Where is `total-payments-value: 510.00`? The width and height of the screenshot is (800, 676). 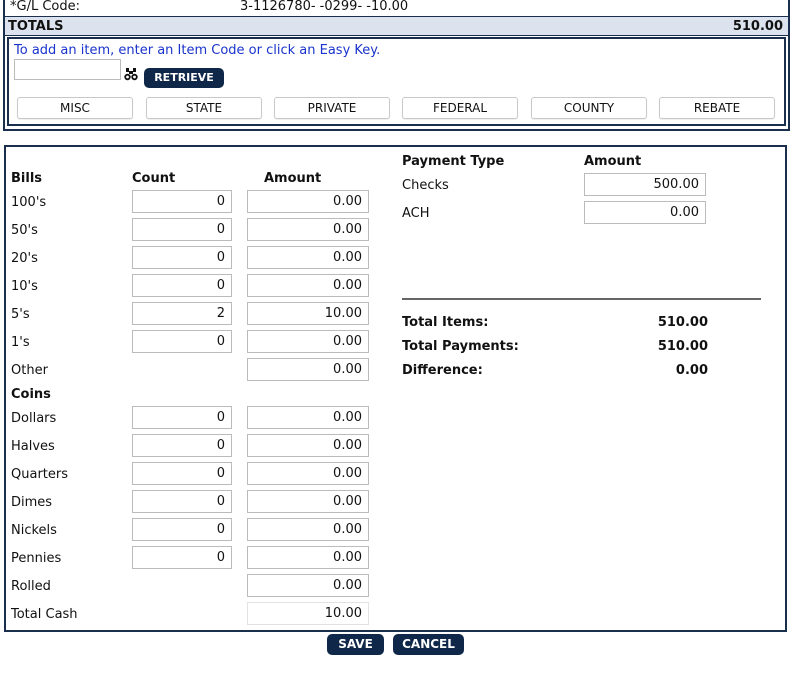 total-payments-value: 510.00 is located at coordinates (682, 346).